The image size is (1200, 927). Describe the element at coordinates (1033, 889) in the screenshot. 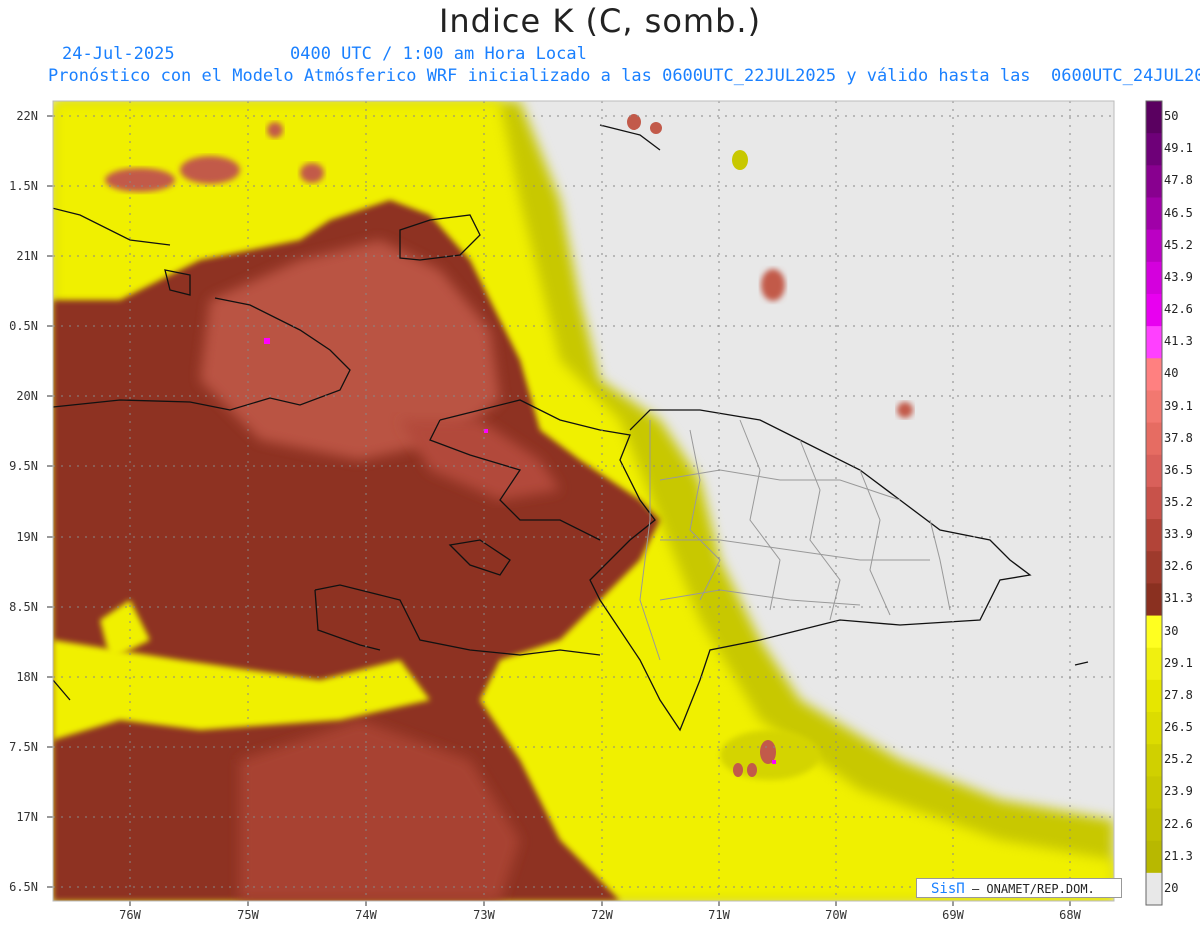

I see `credit-org: – ONAMET/REP.DOM.` at that location.